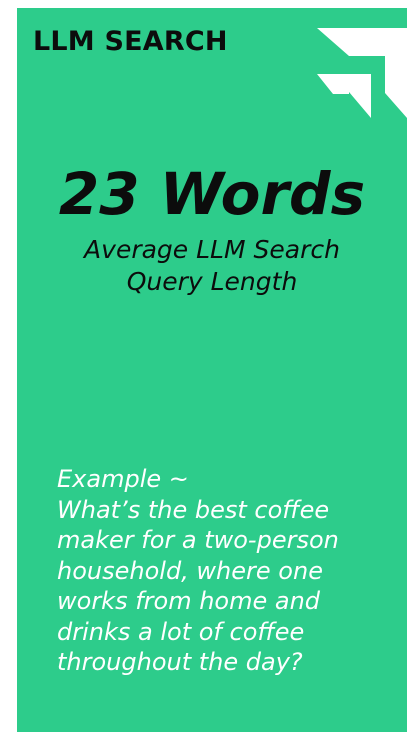  Describe the element at coordinates (123, 479) in the screenshot. I see `example-label: Example ~` at that location.